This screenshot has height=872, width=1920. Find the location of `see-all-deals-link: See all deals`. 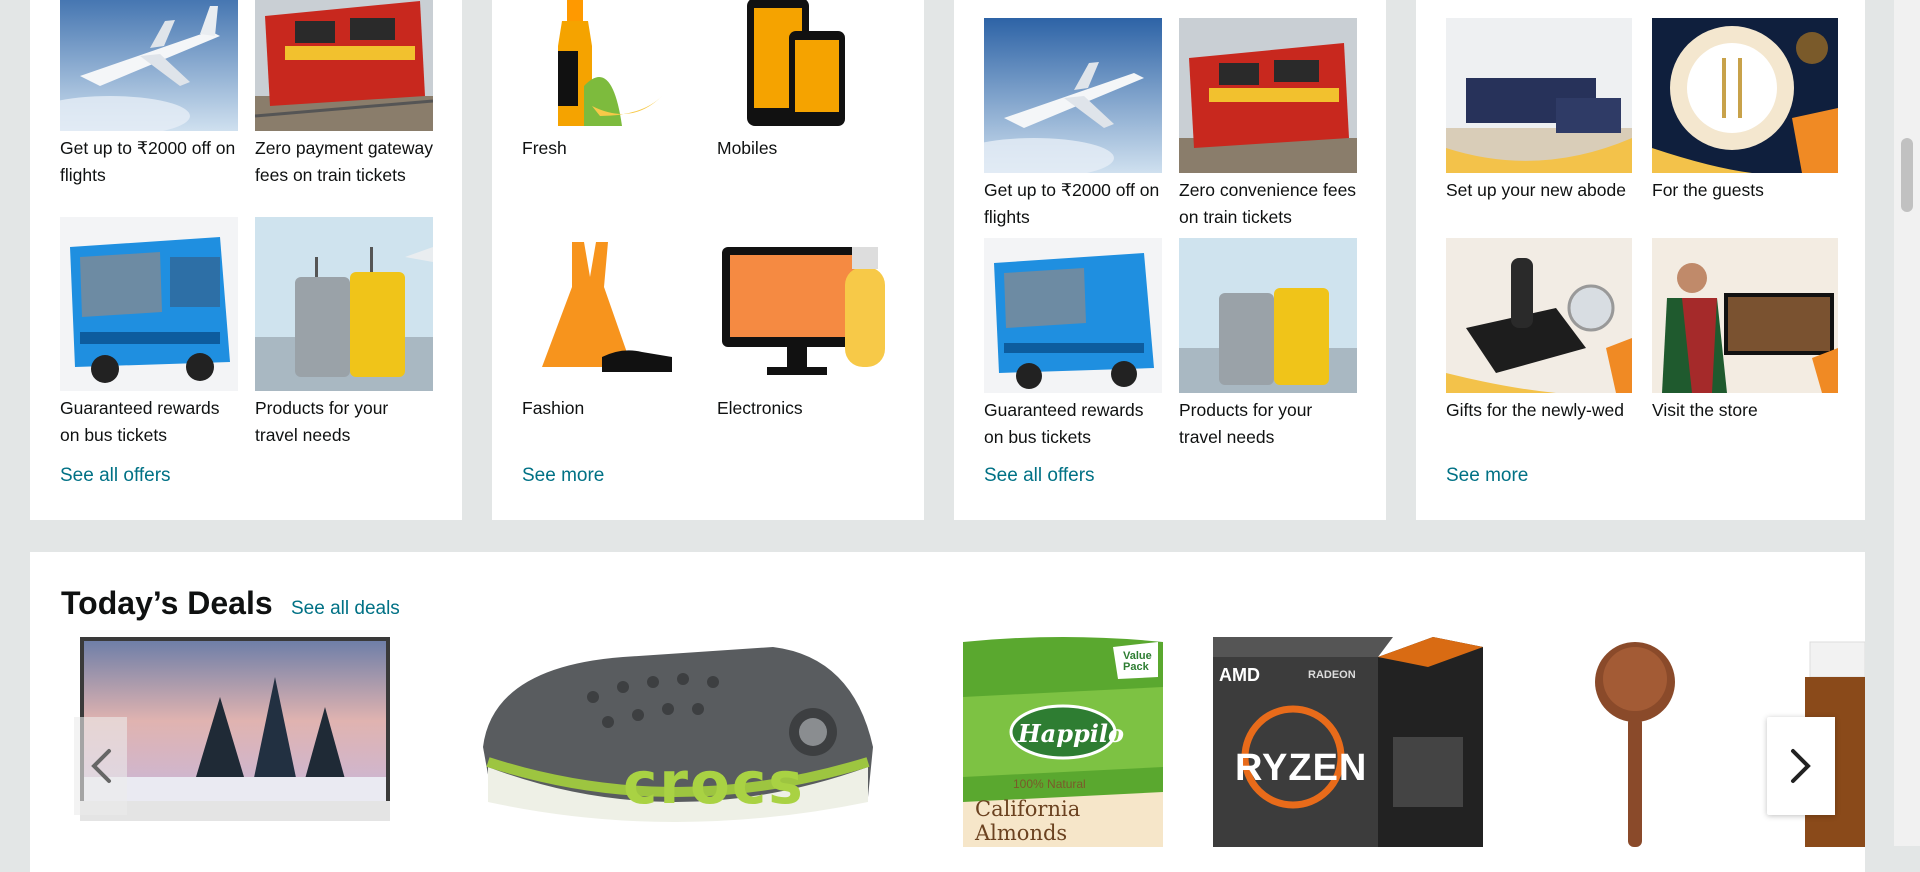

see-all-deals-link: See all deals is located at coordinates (345, 609).